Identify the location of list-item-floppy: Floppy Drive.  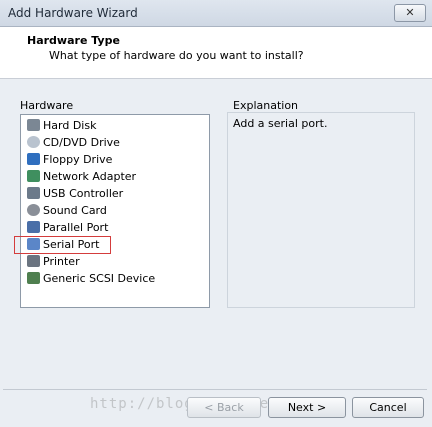
(71, 160).